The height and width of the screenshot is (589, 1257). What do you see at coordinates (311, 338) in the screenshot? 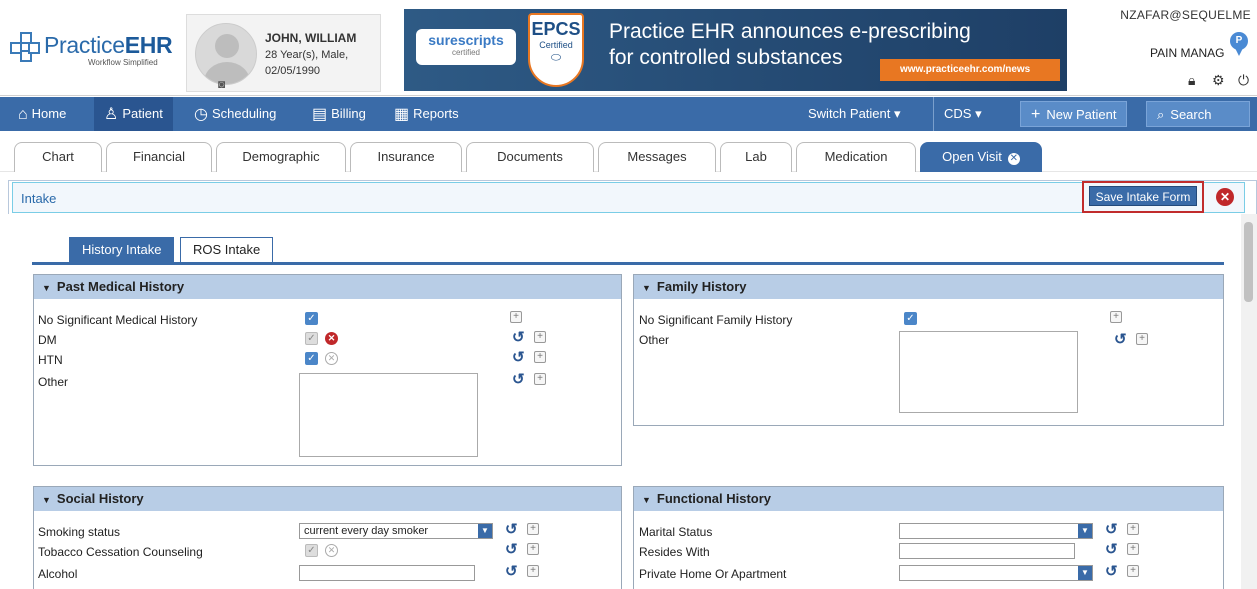
I see `pmh-dm-checkbox: ✓` at bounding box center [311, 338].